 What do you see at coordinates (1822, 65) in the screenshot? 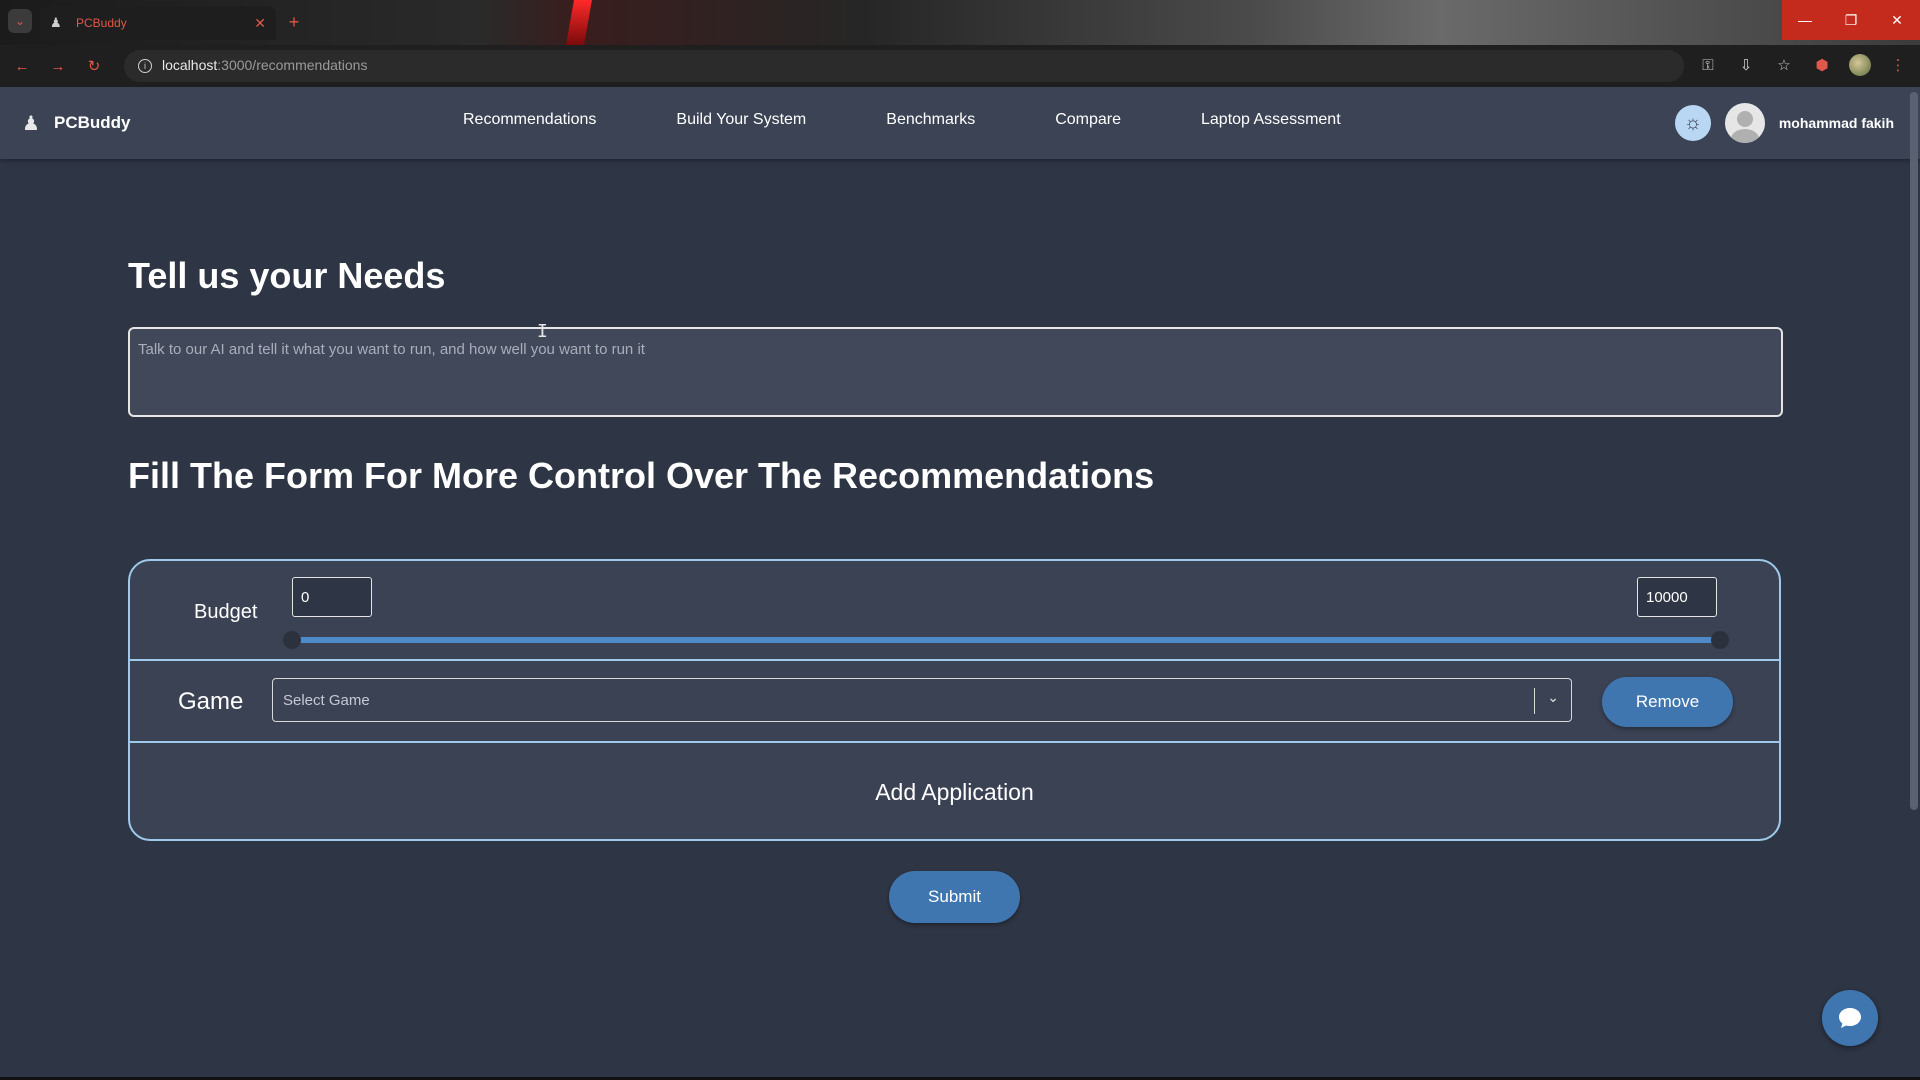
I see `extension-icon: ⬢` at bounding box center [1822, 65].